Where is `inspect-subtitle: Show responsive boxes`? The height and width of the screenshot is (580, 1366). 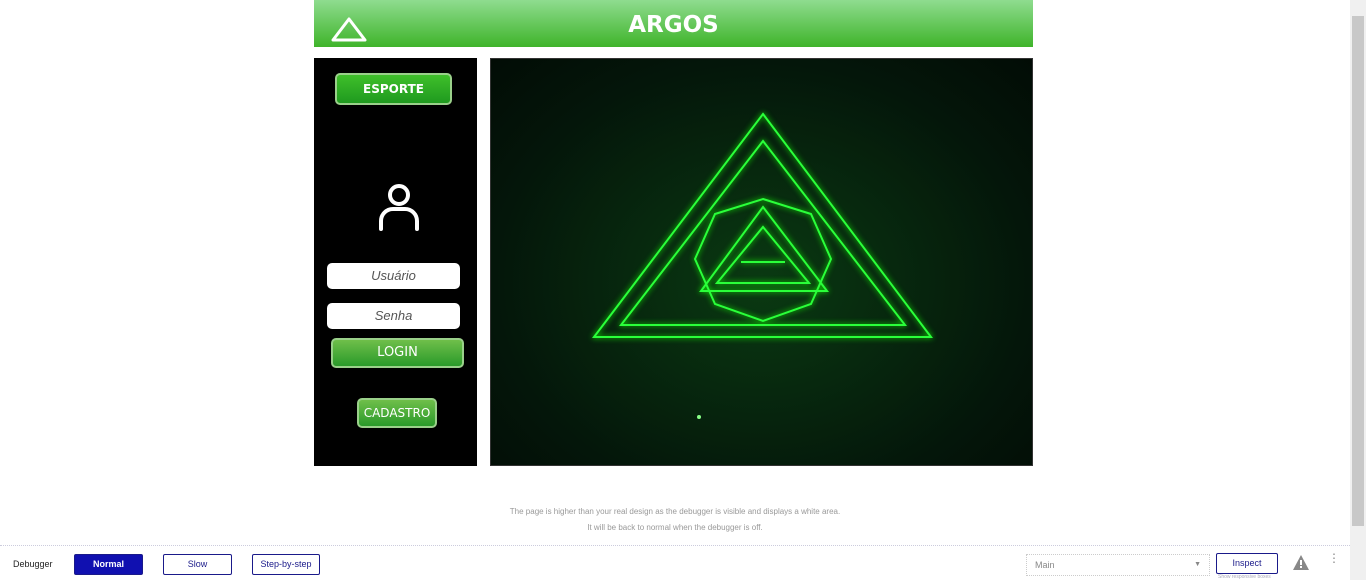
inspect-subtitle: Show responsive boxes is located at coordinates (1244, 577).